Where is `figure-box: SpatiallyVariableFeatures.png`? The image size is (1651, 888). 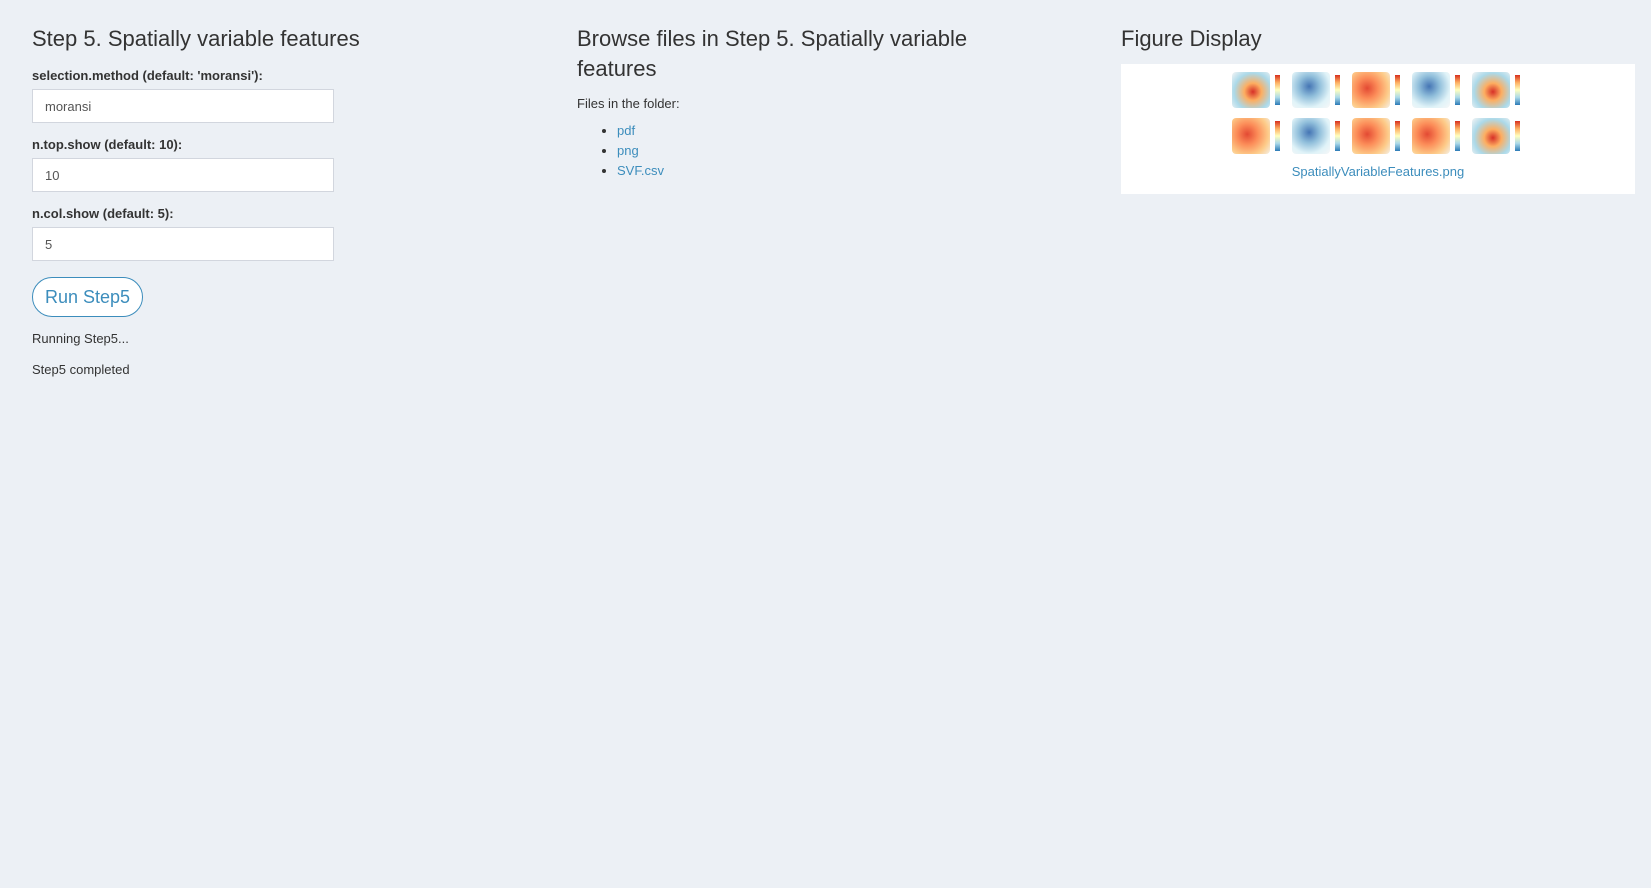 figure-box: SpatiallyVariableFeatures.png is located at coordinates (1378, 129).